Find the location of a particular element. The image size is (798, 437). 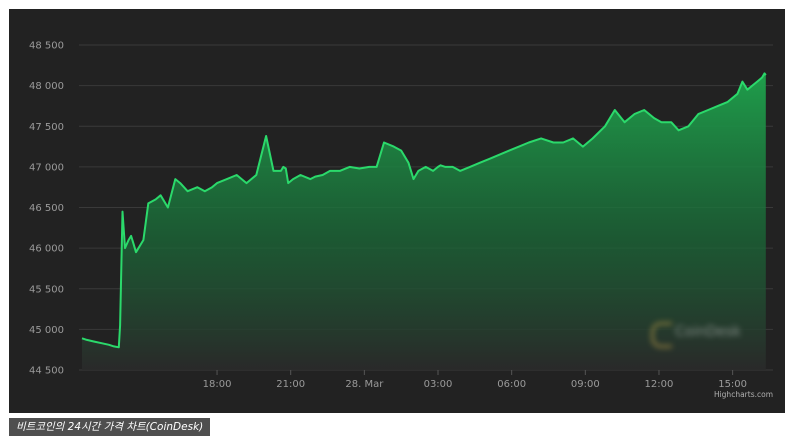

y-tick-label: 45 500 is located at coordinates (46, 289).